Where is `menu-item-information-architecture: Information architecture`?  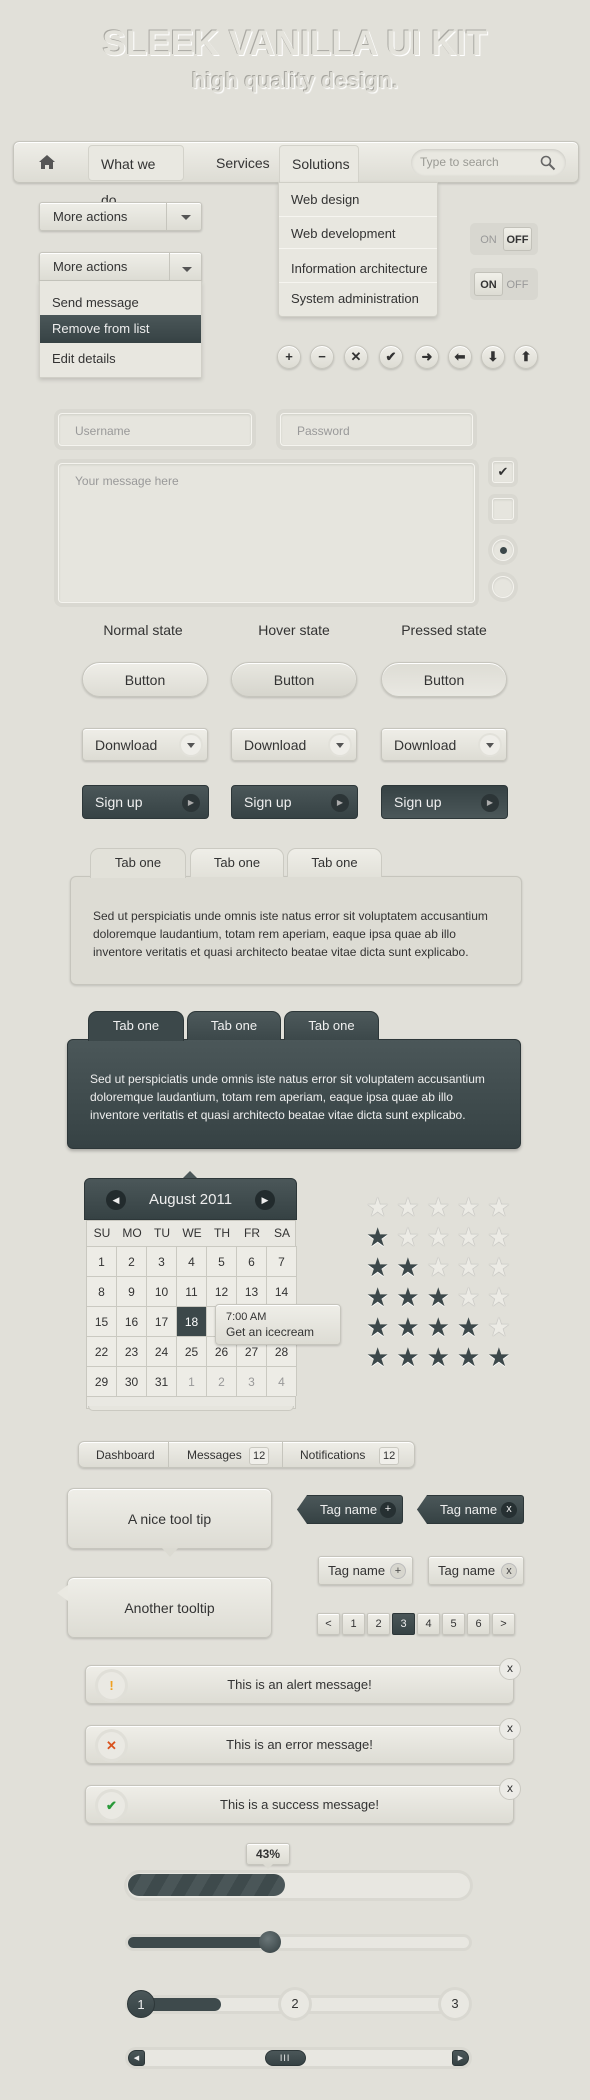 menu-item-information-architecture: Information architecture is located at coordinates (358, 268).